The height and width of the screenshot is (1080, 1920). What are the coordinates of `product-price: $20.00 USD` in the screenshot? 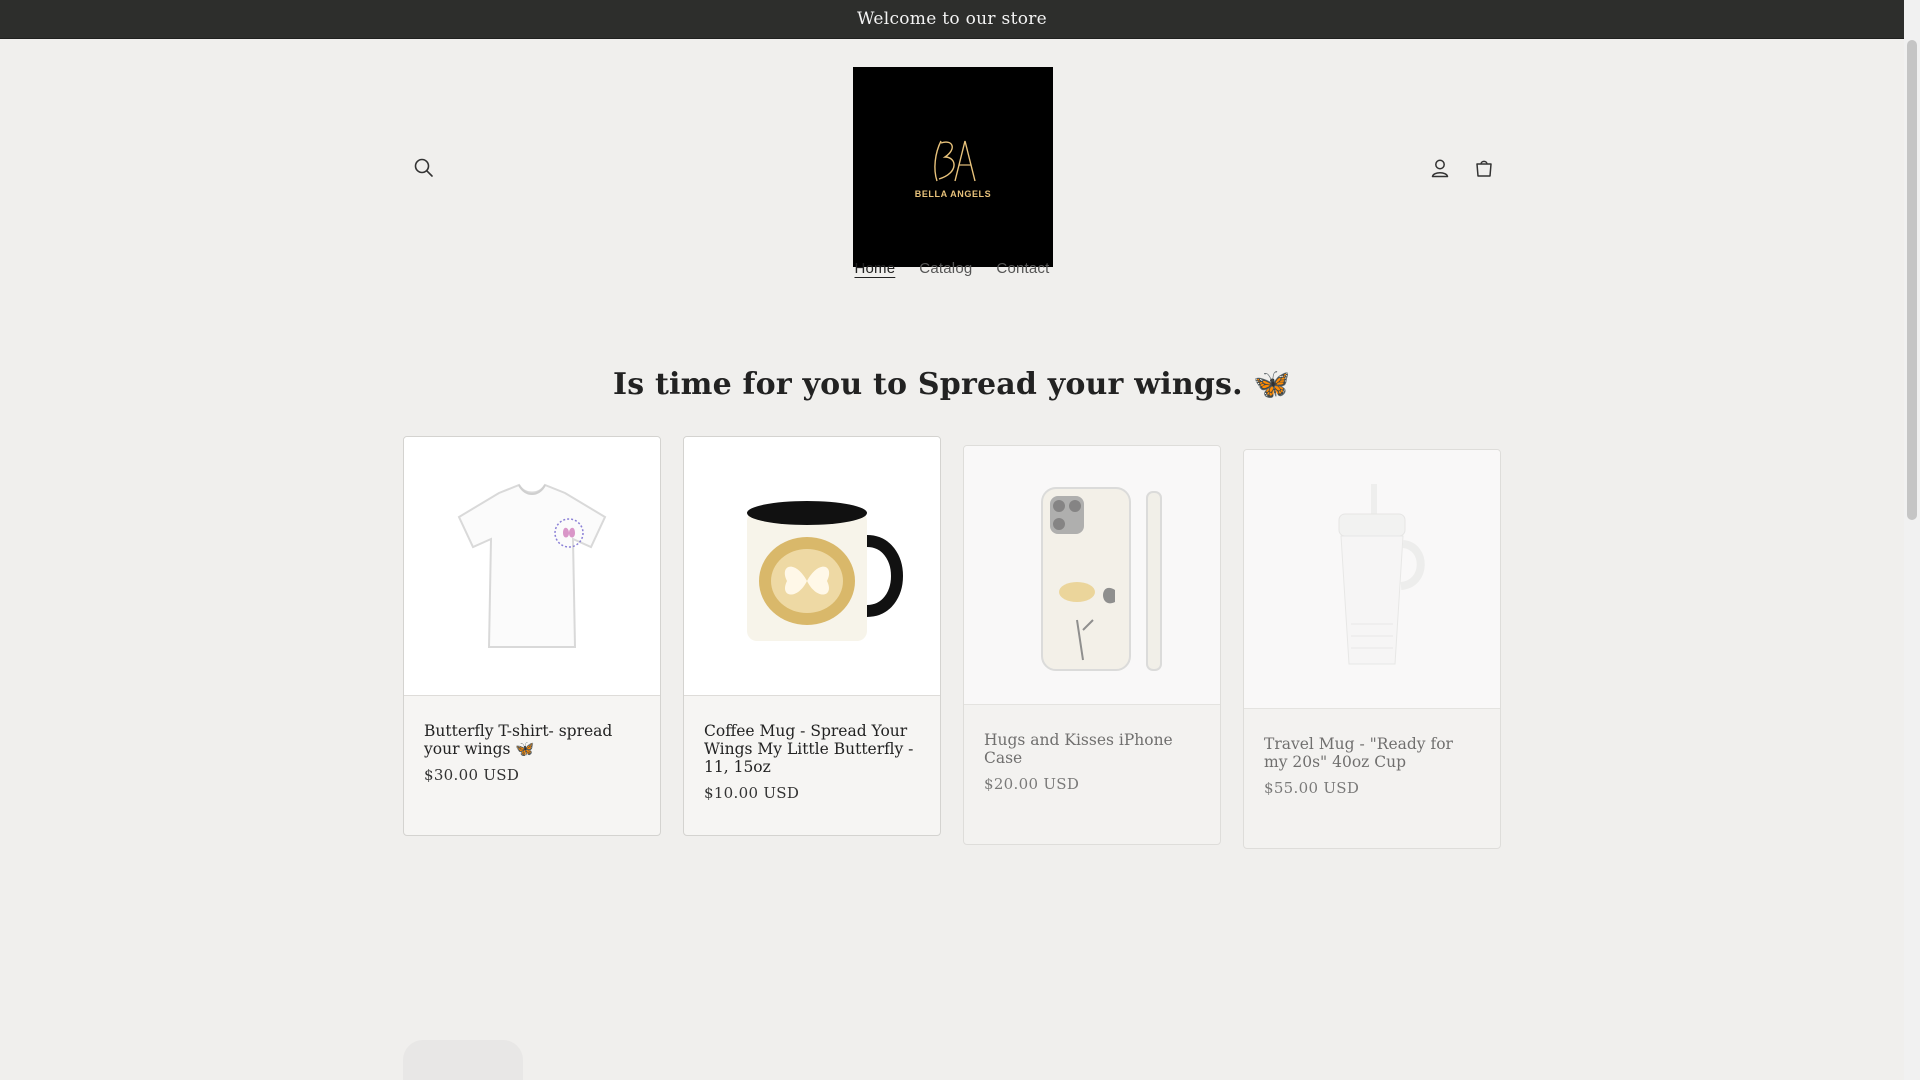 It's located at (1032, 784).